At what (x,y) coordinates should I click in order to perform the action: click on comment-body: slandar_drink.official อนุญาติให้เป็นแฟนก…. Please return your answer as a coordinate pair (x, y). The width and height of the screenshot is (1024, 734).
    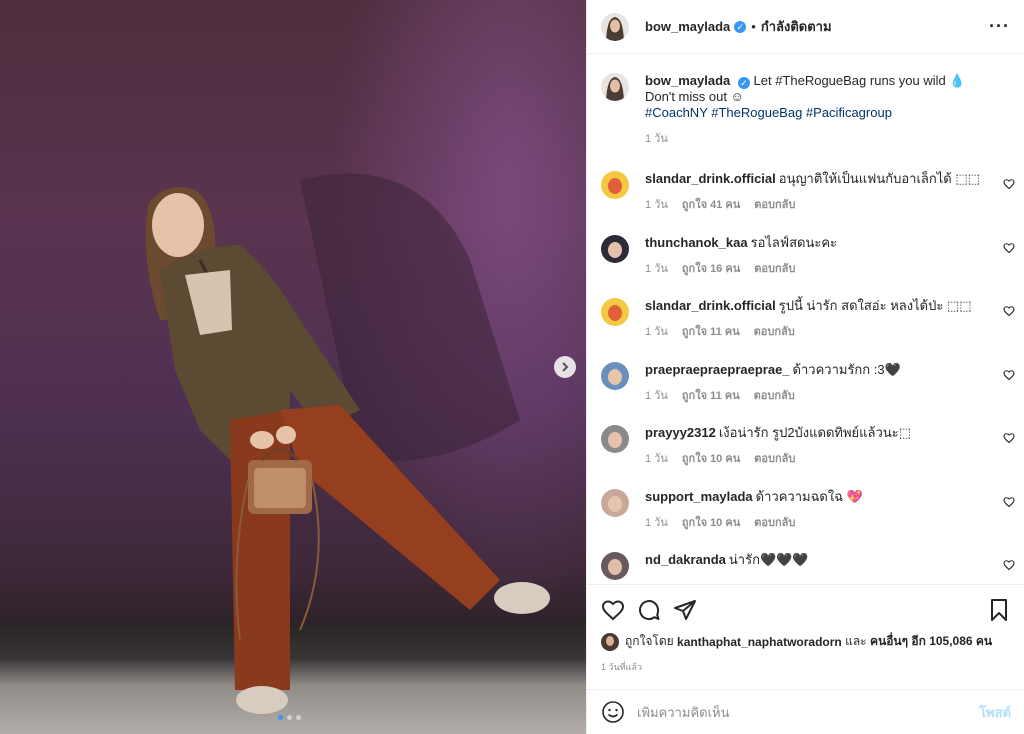
    Looking at the image, I should click on (815, 192).